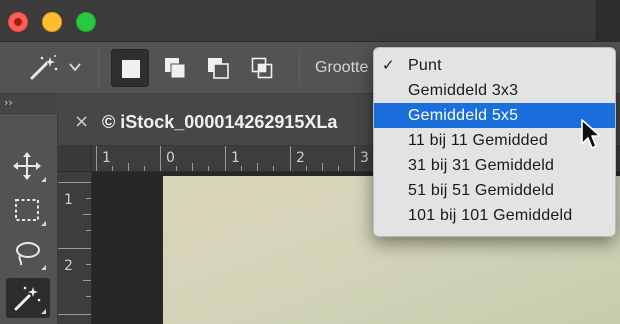  I want to click on sample-size-label: Grootte, so click(342, 67).